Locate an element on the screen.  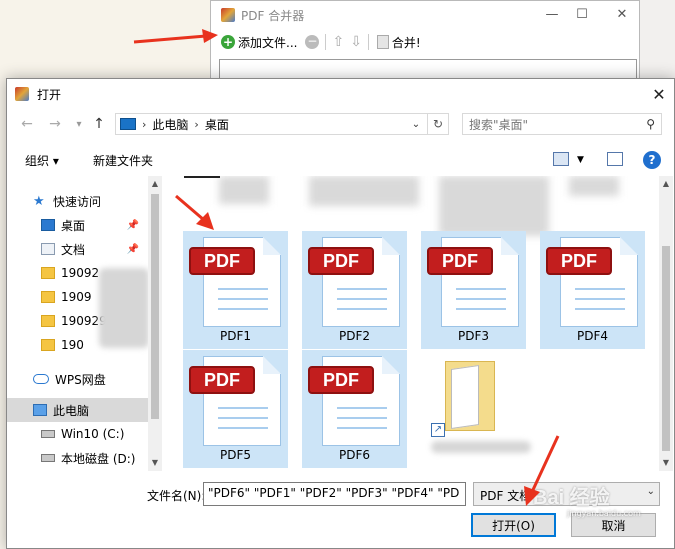
watermark-url: jingyan.baidu.com is located at coordinates (604, 513).